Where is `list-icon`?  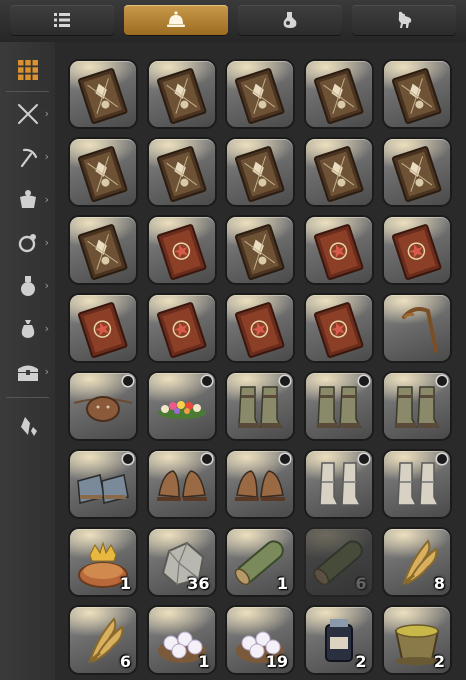
list-icon is located at coordinates (62, 20).